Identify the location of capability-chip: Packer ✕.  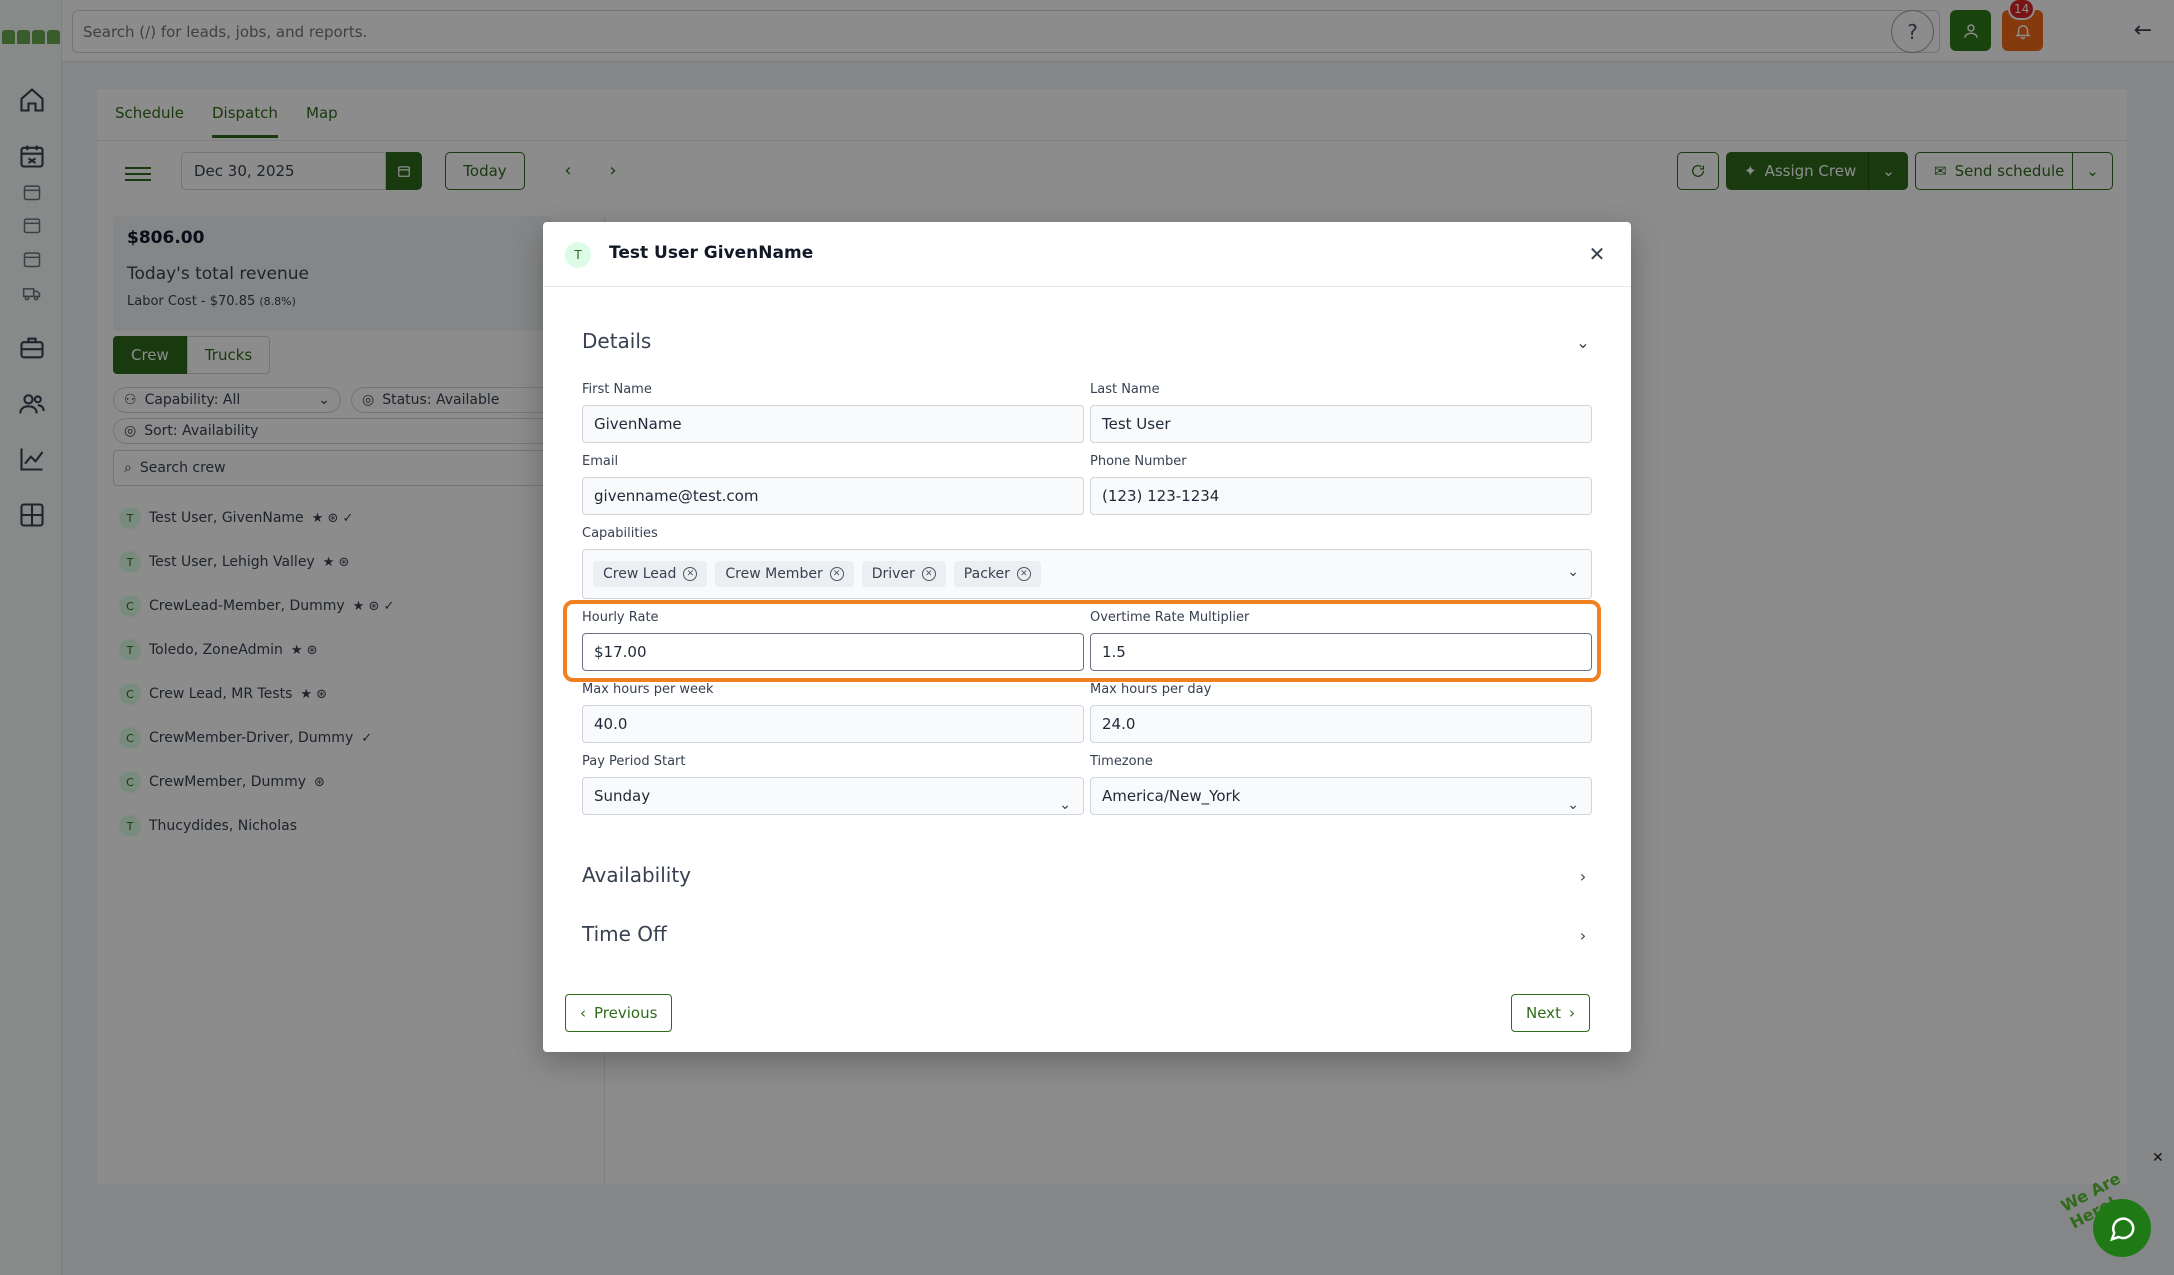
(997, 574).